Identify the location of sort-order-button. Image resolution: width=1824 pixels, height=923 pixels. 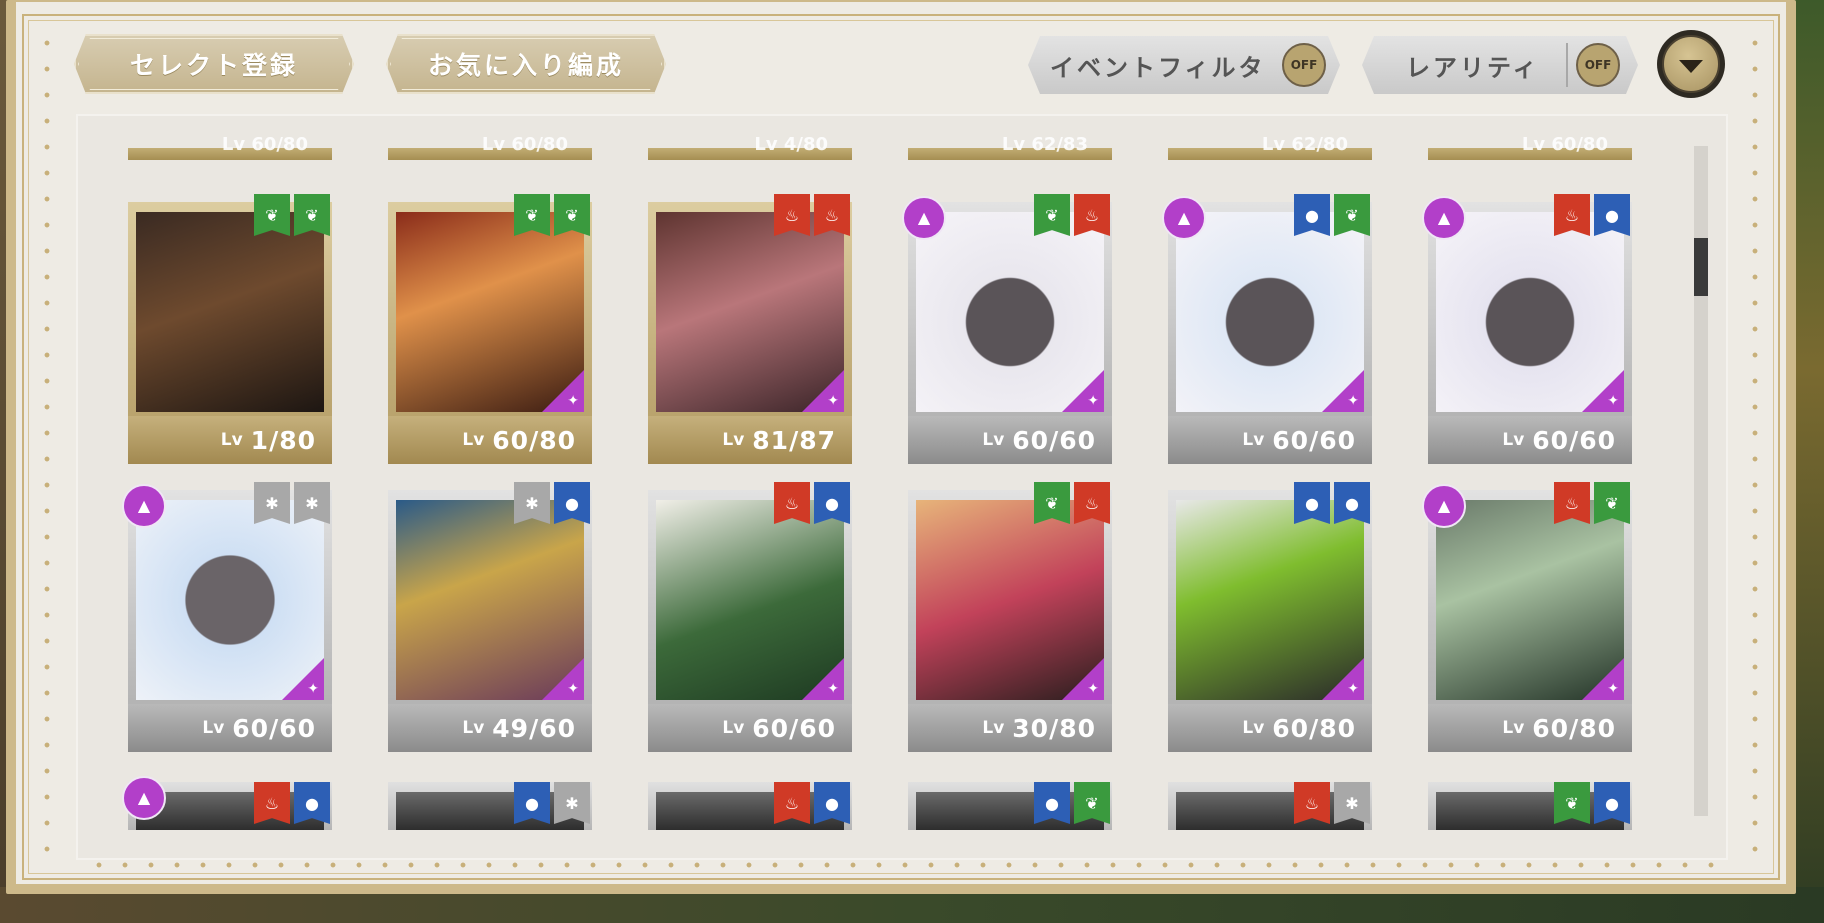
(1691, 64).